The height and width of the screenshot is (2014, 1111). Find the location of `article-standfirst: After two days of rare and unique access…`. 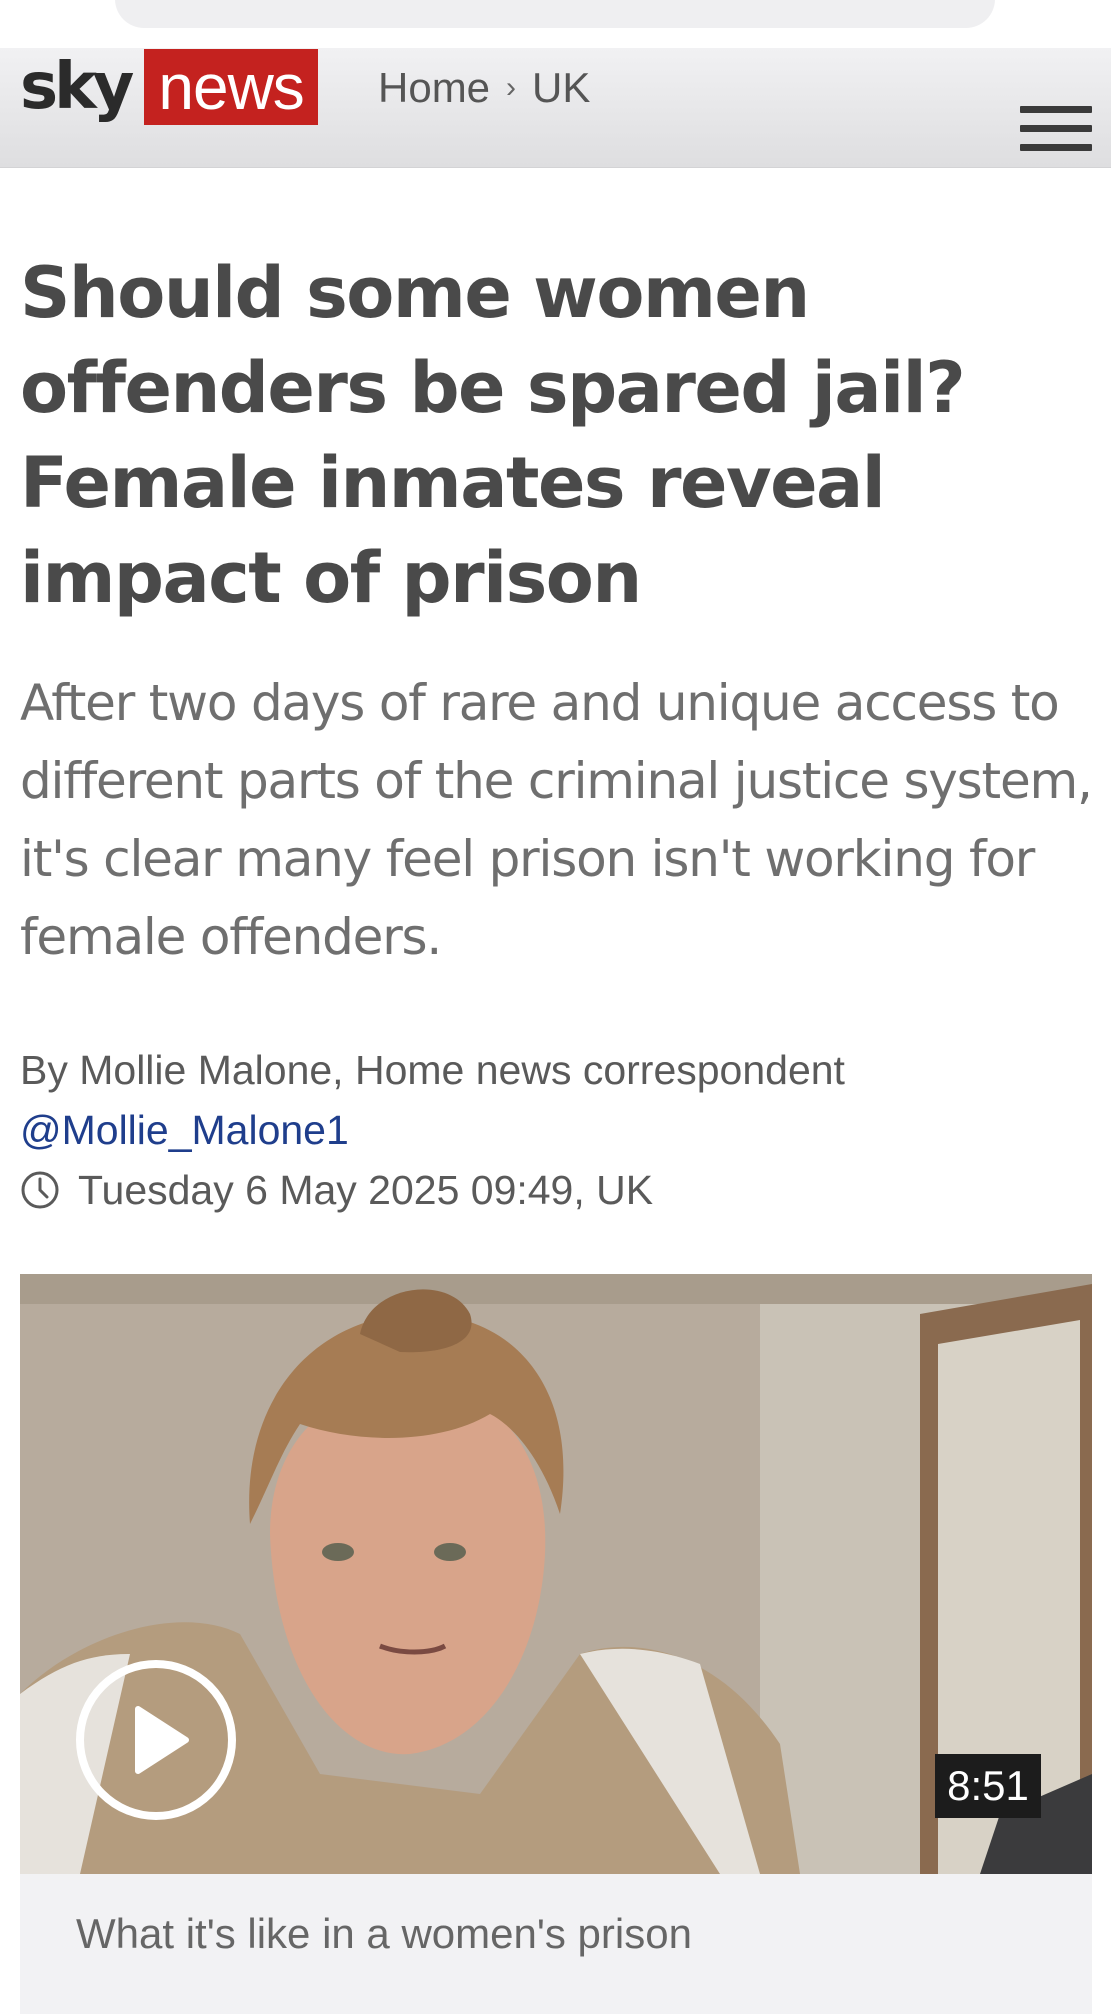

article-standfirst: After two days of rare and unique access… is located at coordinates (556, 820).